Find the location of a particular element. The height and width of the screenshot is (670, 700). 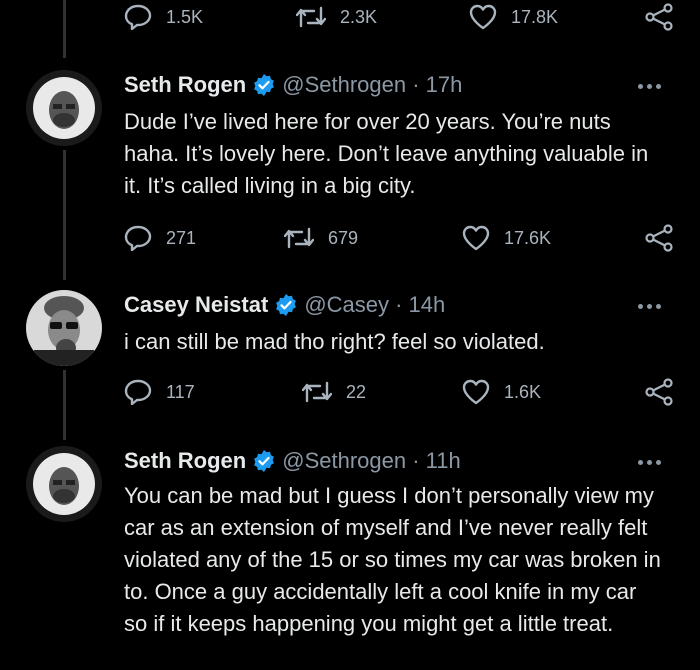

tweet-header: Seth Rogen @Sethrogen · 17h is located at coordinates (293, 85).